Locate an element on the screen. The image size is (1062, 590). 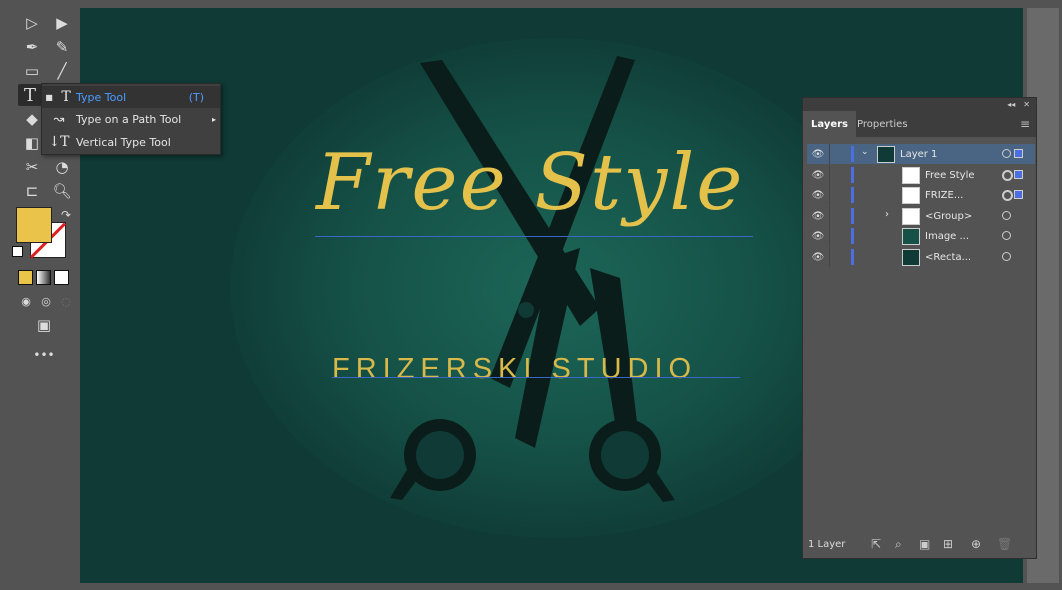
more-tools-icon: ••• is located at coordinates (44, 355).